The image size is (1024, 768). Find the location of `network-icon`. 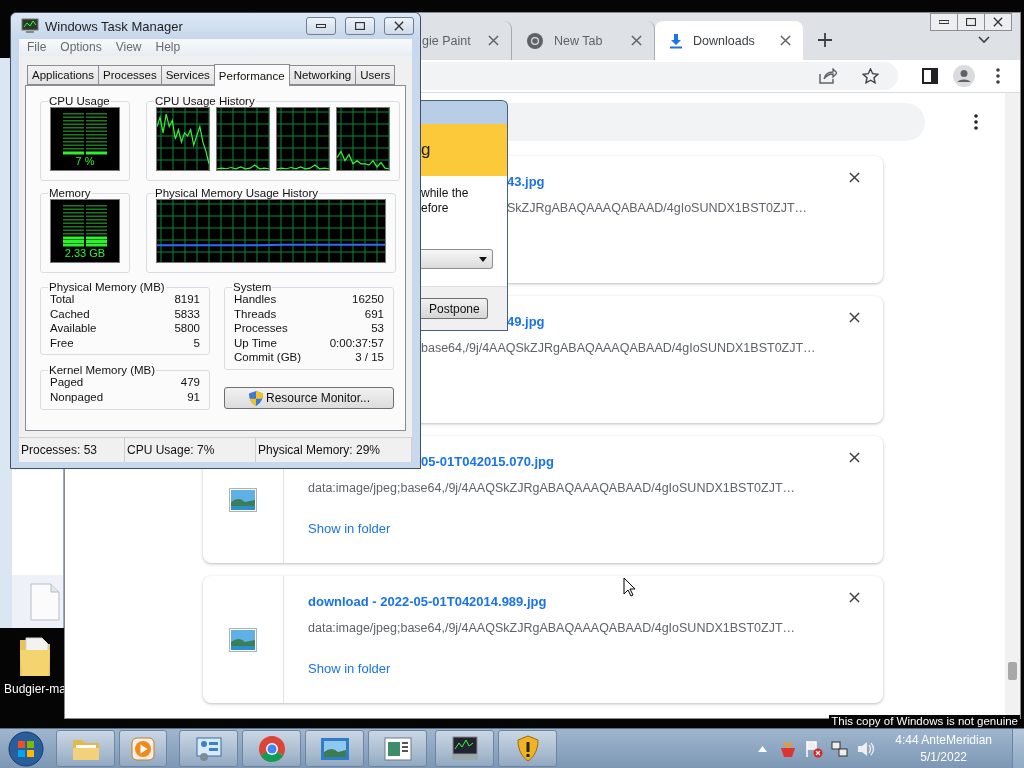

network-icon is located at coordinates (840, 748).